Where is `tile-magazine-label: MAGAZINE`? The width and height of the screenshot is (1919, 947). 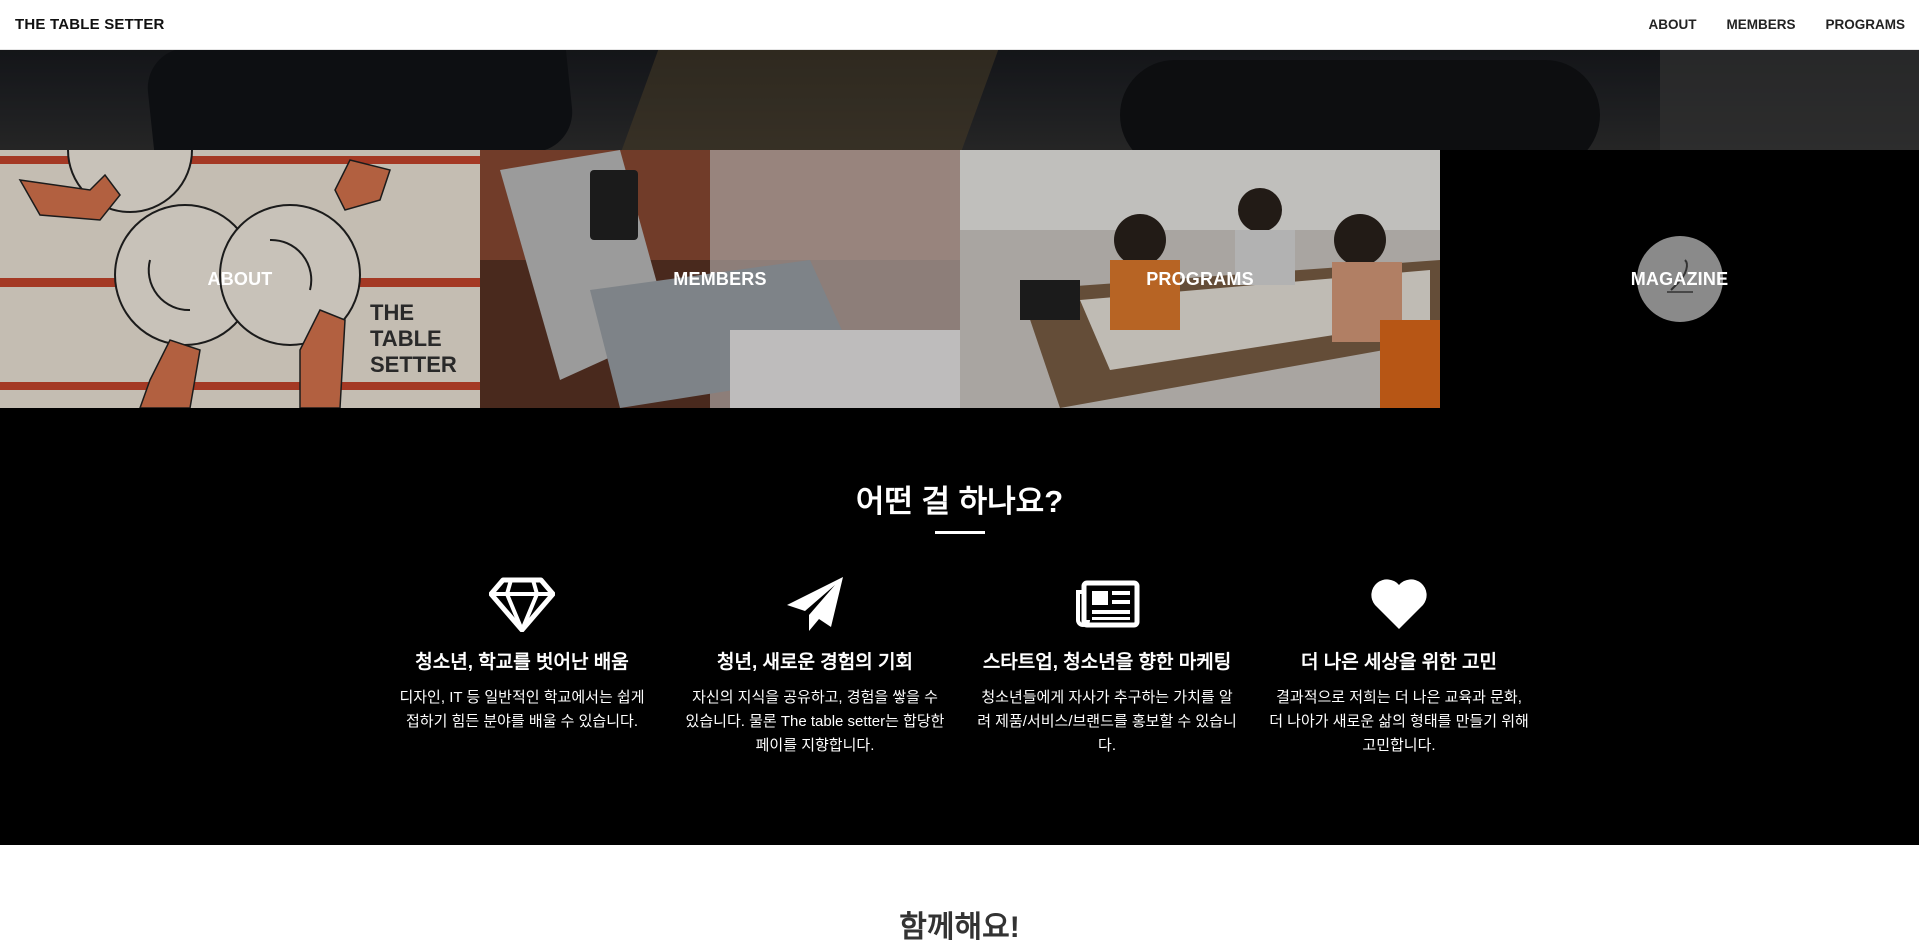
tile-magazine-label: MAGAZINE is located at coordinates (1679, 278).